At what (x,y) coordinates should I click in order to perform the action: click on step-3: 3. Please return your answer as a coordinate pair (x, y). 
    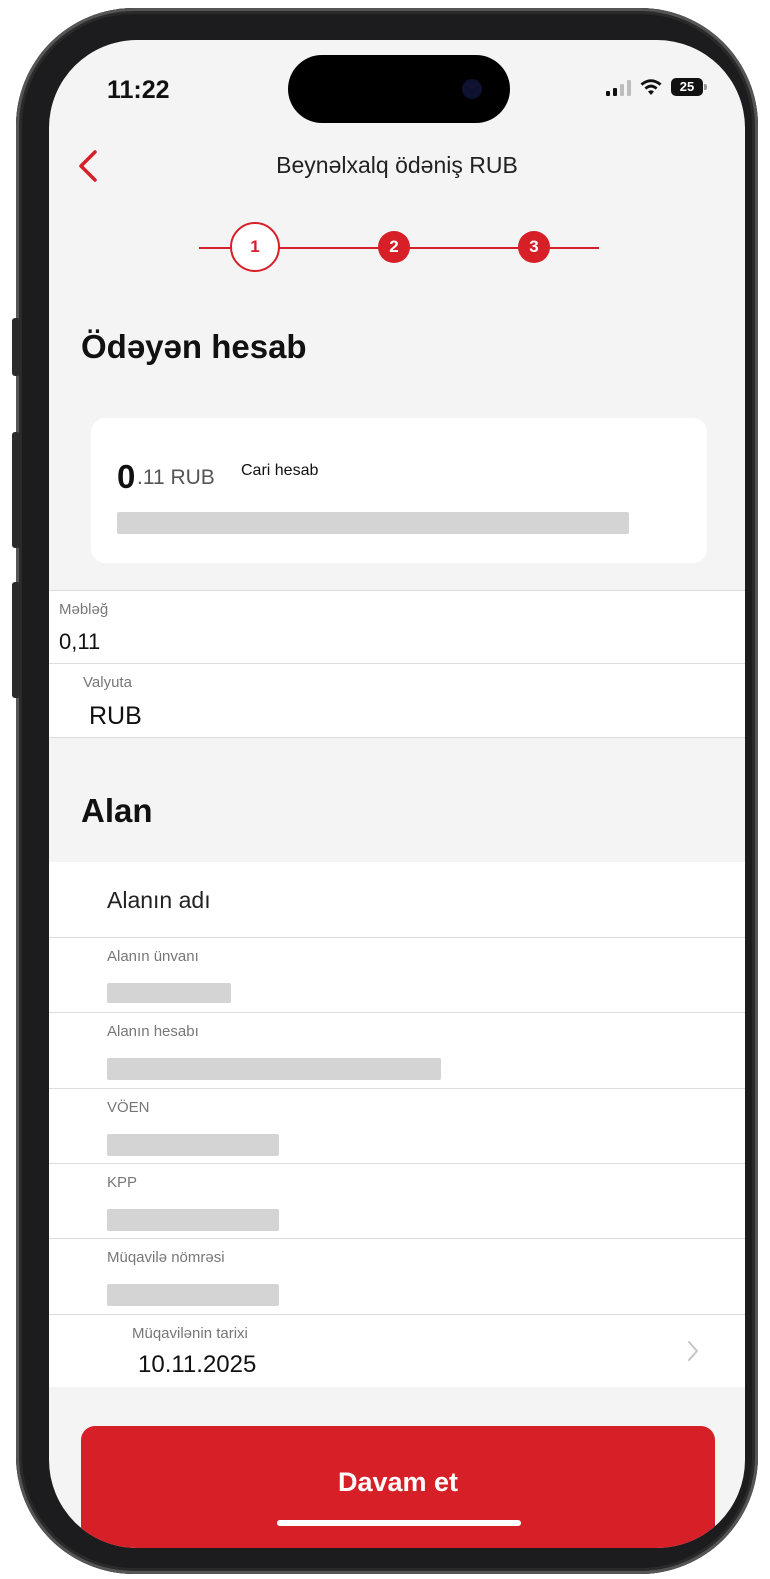
    Looking at the image, I should click on (534, 247).